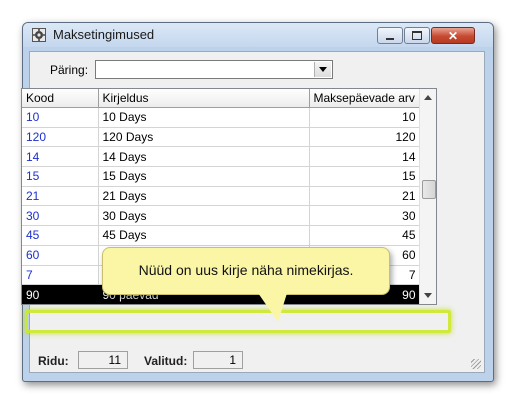 The image size is (515, 405). I want to click on dropdown-button, so click(322, 69).